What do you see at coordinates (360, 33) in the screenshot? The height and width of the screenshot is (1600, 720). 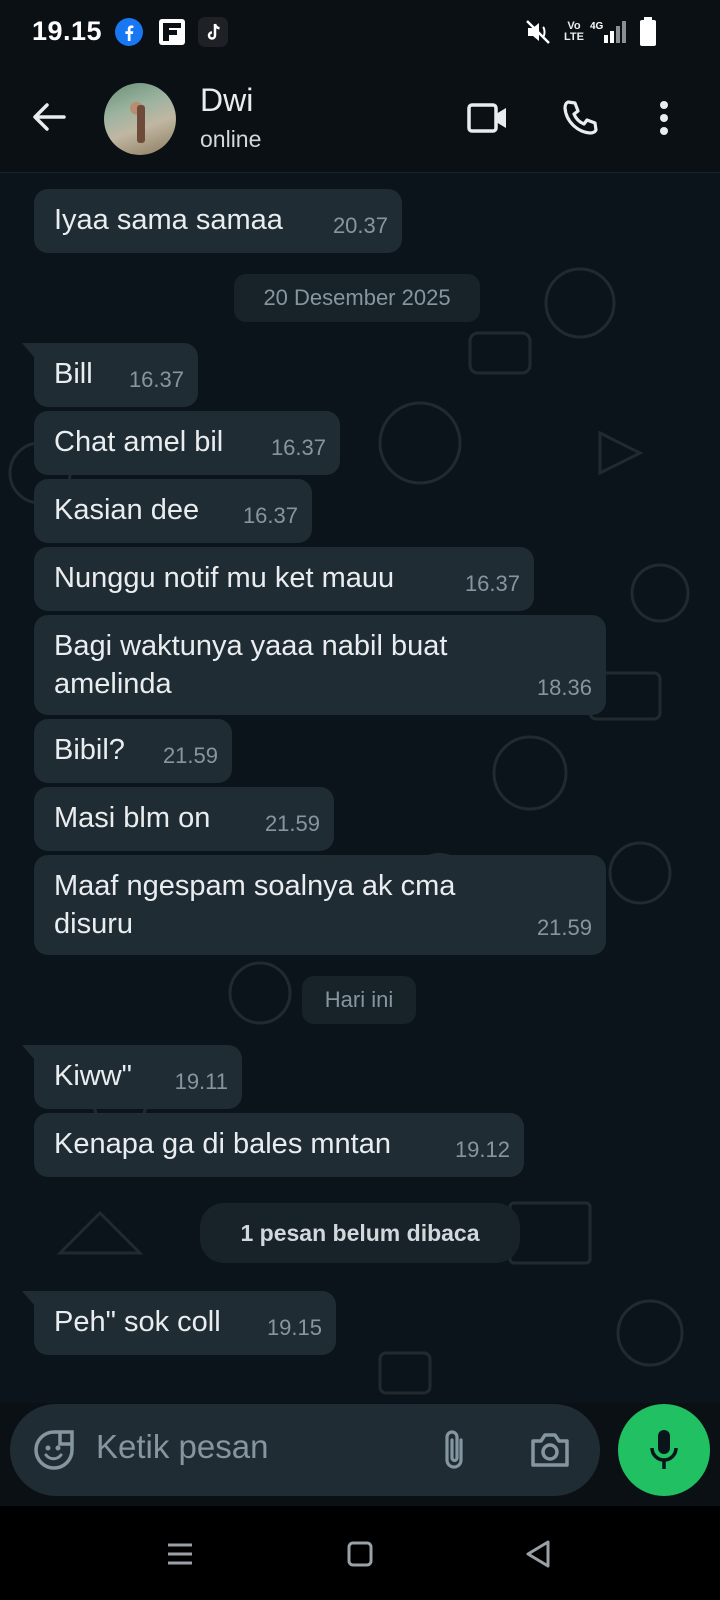 I see `status-bar: 19.15 Vo LTE 4G` at bounding box center [360, 33].